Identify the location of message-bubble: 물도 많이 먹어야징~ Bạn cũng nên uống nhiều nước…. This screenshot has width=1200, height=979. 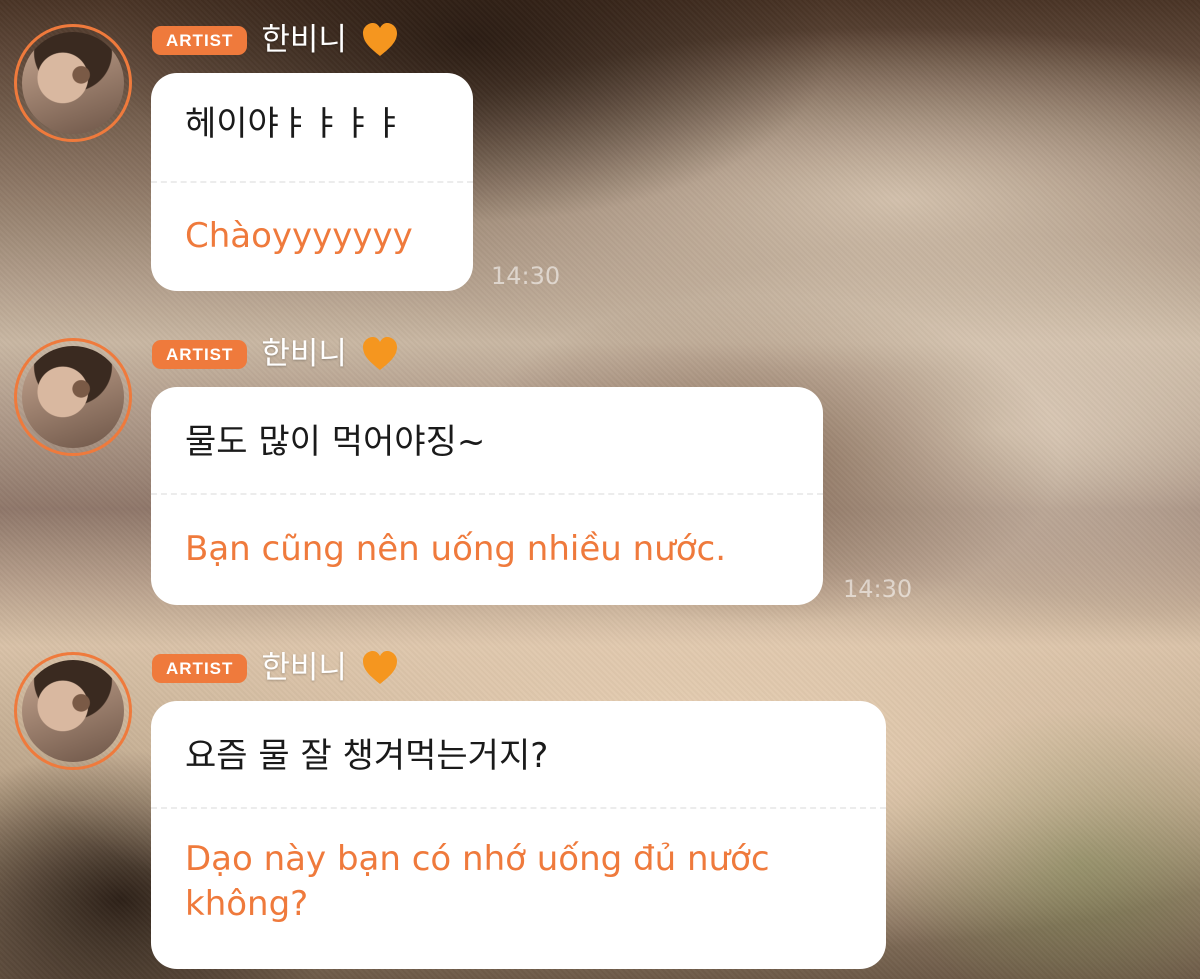
(487, 496).